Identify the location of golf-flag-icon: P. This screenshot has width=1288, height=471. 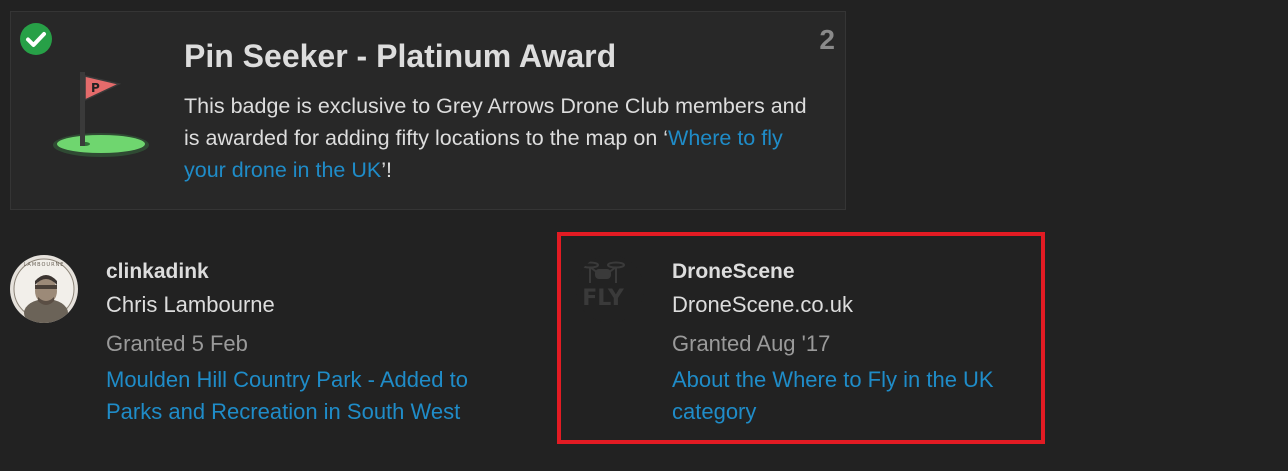
(101, 114).